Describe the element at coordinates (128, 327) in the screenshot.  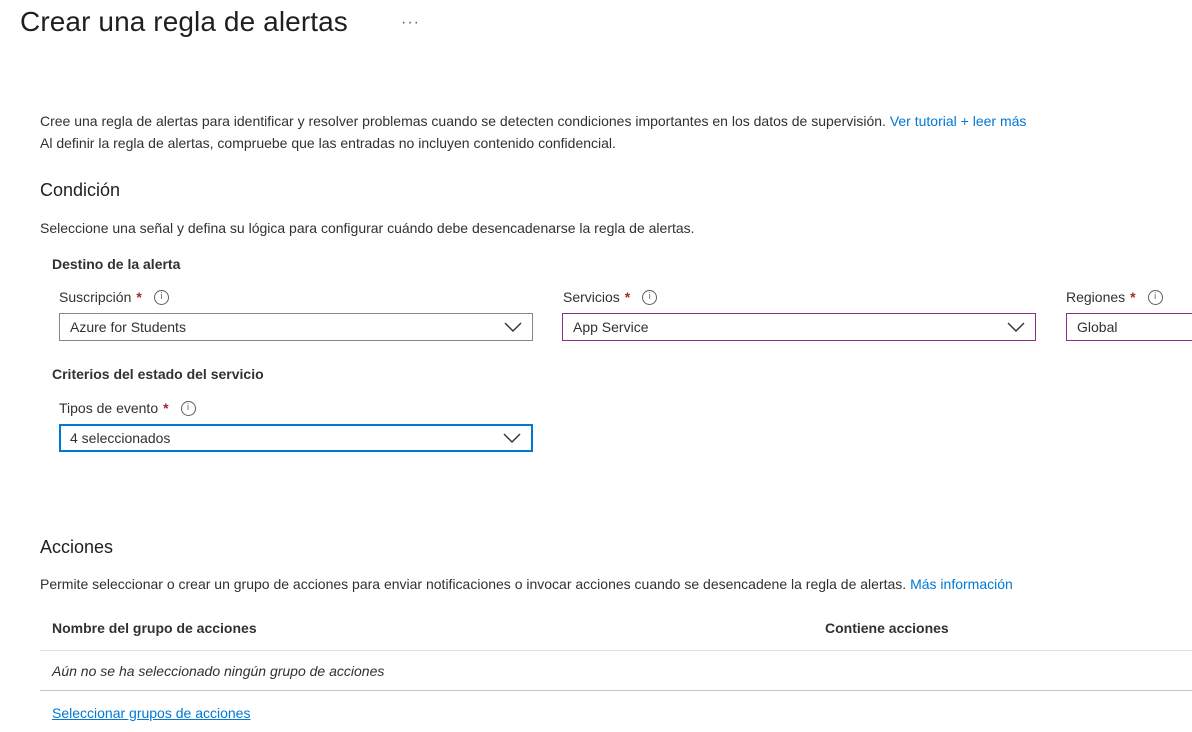
I see `subscription-value: Azure for Students` at that location.